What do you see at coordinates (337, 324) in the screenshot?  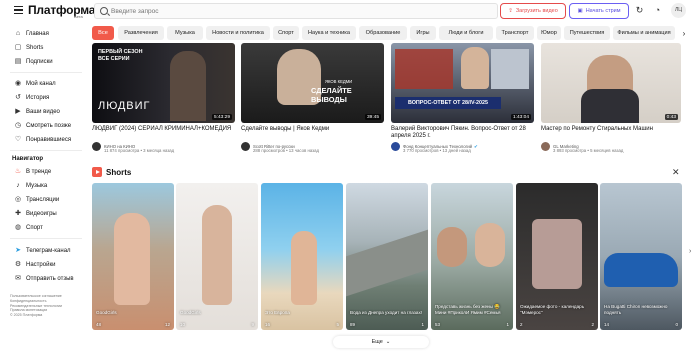 I see `likes-count: 5` at bounding box center [337, 324].